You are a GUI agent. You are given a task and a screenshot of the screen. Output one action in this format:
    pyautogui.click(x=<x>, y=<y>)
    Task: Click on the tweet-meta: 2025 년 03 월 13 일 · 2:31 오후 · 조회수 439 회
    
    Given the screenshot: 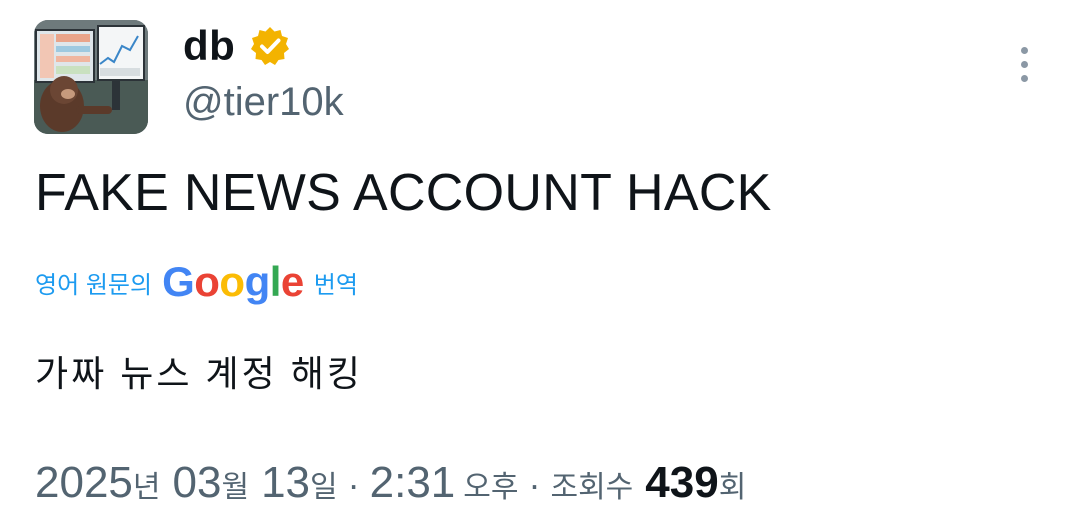 What is the action you would take?
    pyautogui.click(x=390, y=486)
    